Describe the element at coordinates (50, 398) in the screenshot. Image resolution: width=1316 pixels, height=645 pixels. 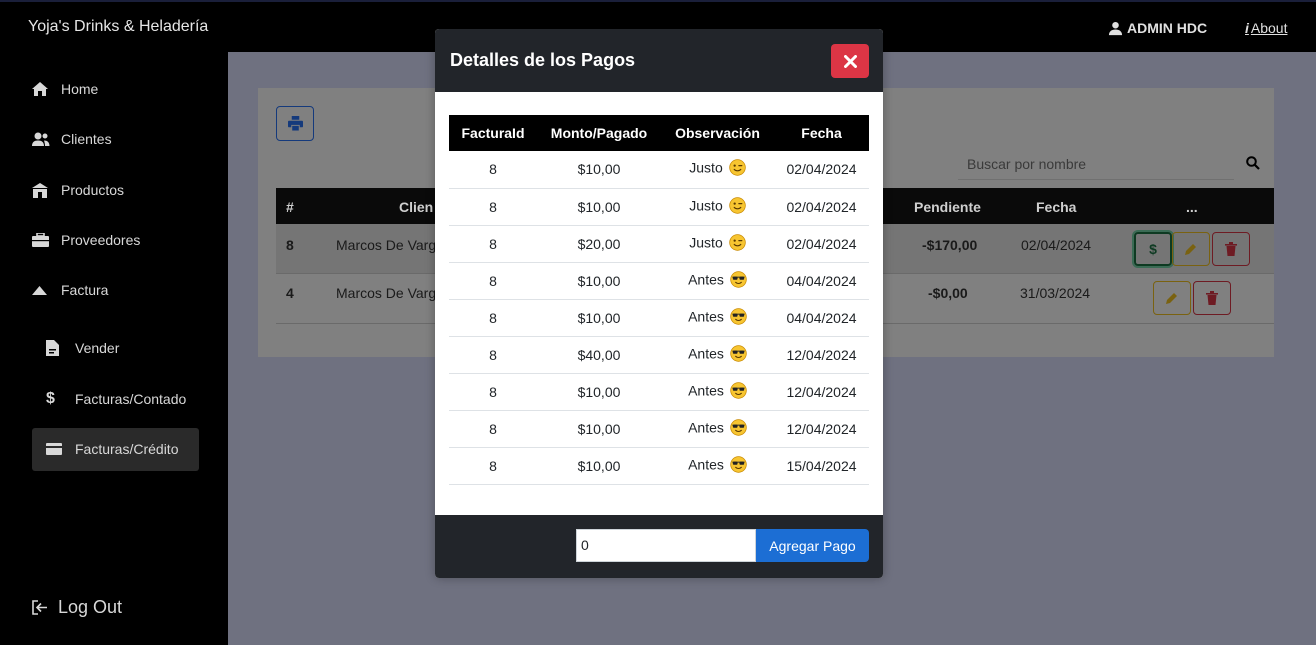
I see `dollar-icon: $` at that location.